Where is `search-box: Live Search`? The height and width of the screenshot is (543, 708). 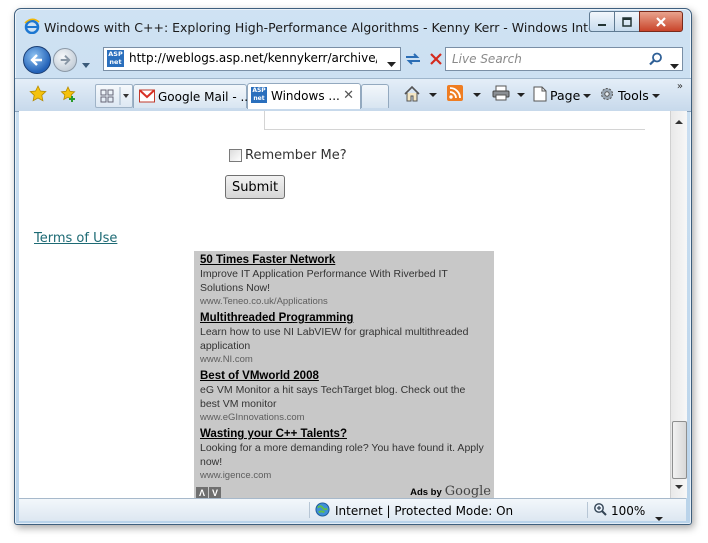 search-box: Live Search is located at coordinates (564, 59).